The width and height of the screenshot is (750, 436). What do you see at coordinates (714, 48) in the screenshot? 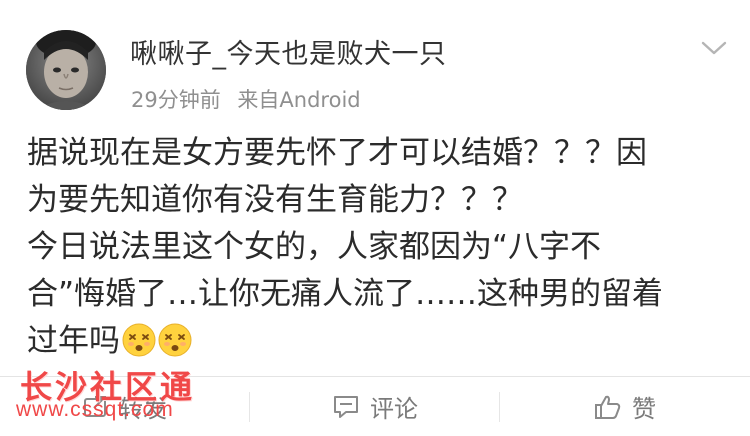
I see `chevron-down-icon` at bounding box center [714, 48].